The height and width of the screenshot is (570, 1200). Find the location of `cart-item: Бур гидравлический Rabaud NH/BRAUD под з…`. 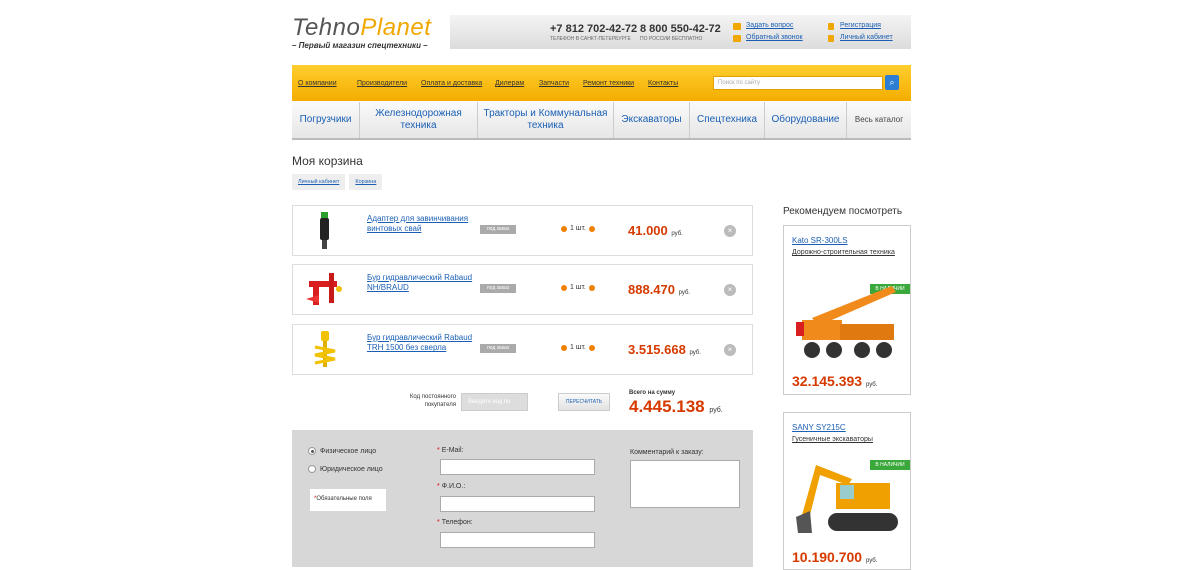

cart-item: Бур гидравлический Rabaud NH/BRAUD под з… is located at coordinates (522, 289).